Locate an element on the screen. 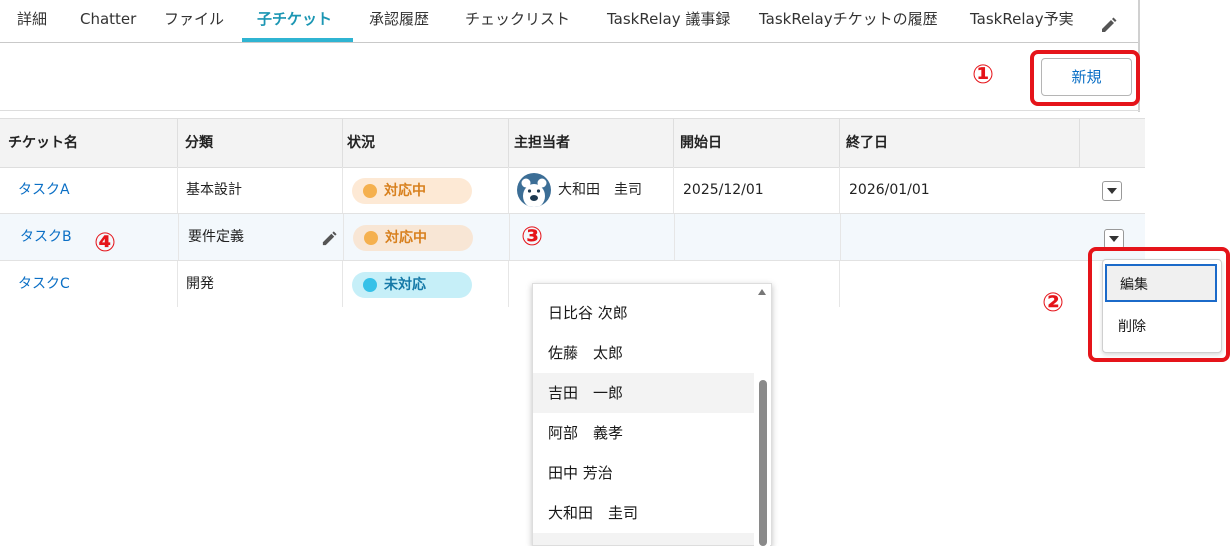 This screenshot has width=1231, height=546. start-date-cell: 2025/12/01 is located at coordinates (723, 190).